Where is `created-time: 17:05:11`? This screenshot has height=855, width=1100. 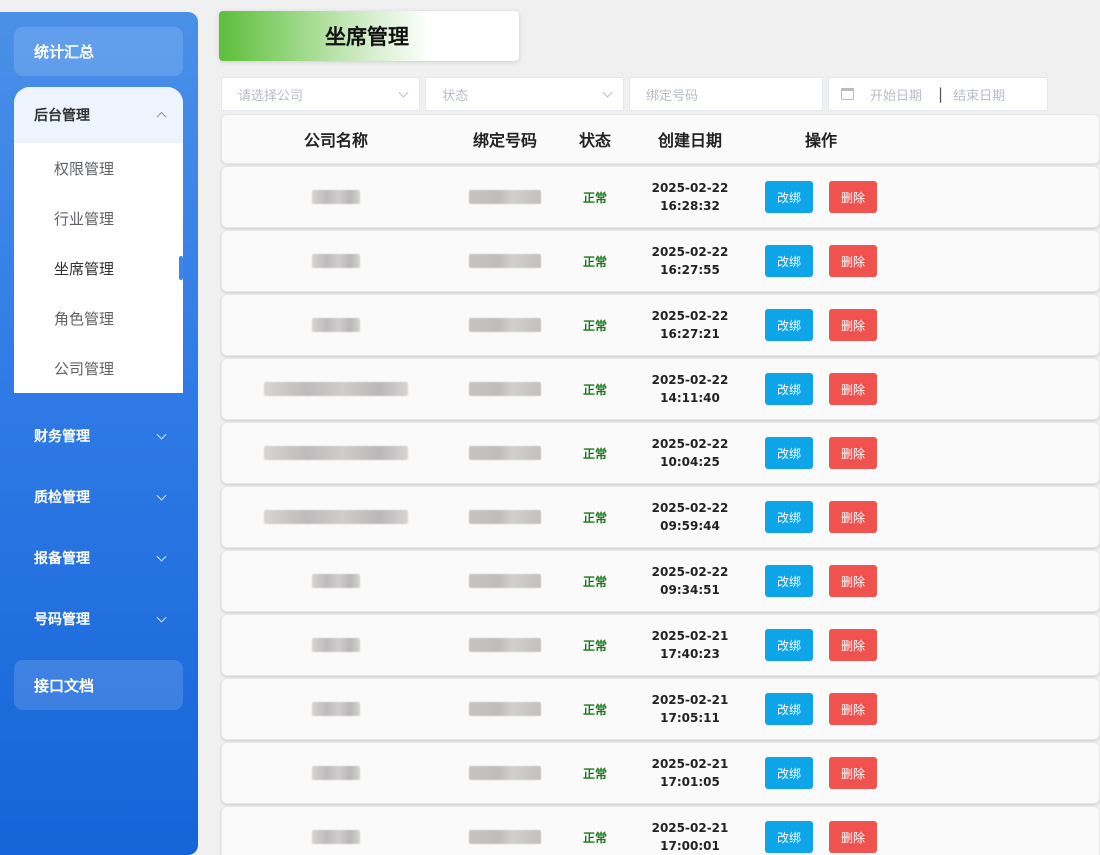
created-time: 17:05:11 is located at coordinates (690, 718).